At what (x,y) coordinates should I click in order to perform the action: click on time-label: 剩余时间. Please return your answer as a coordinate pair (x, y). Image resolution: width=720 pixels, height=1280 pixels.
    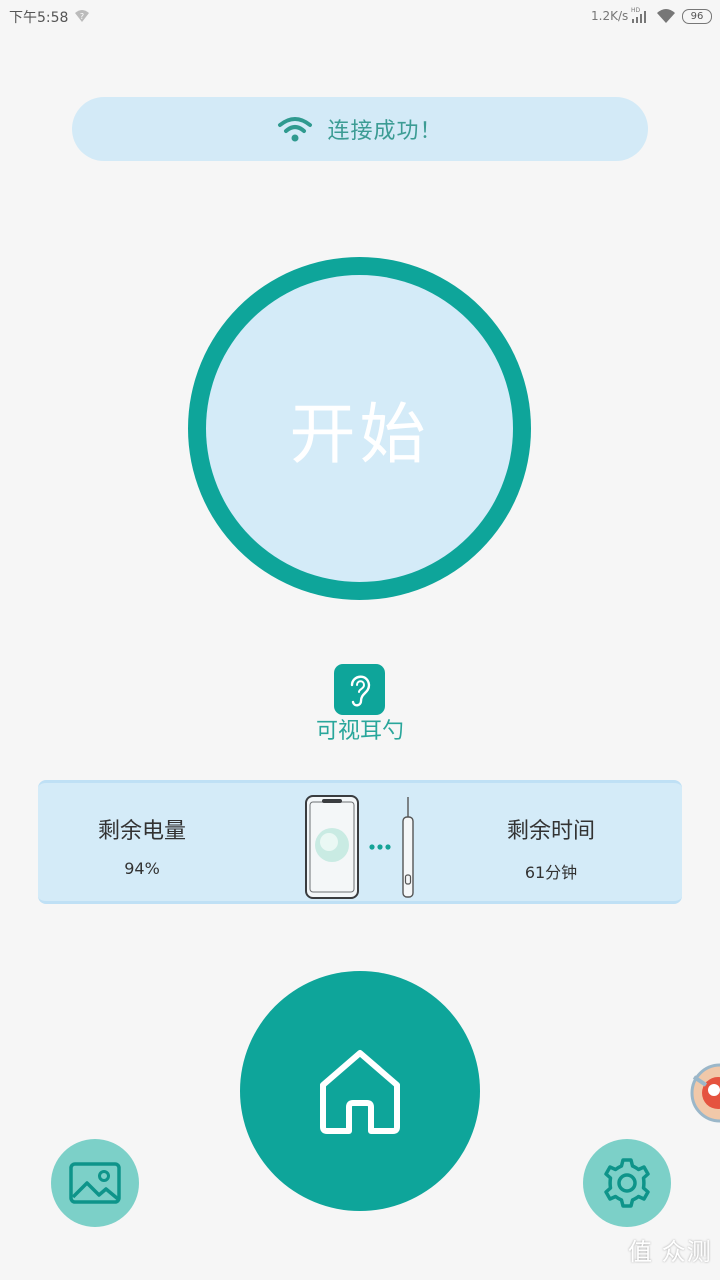
    Looking at the image, I should click on (550, 831).